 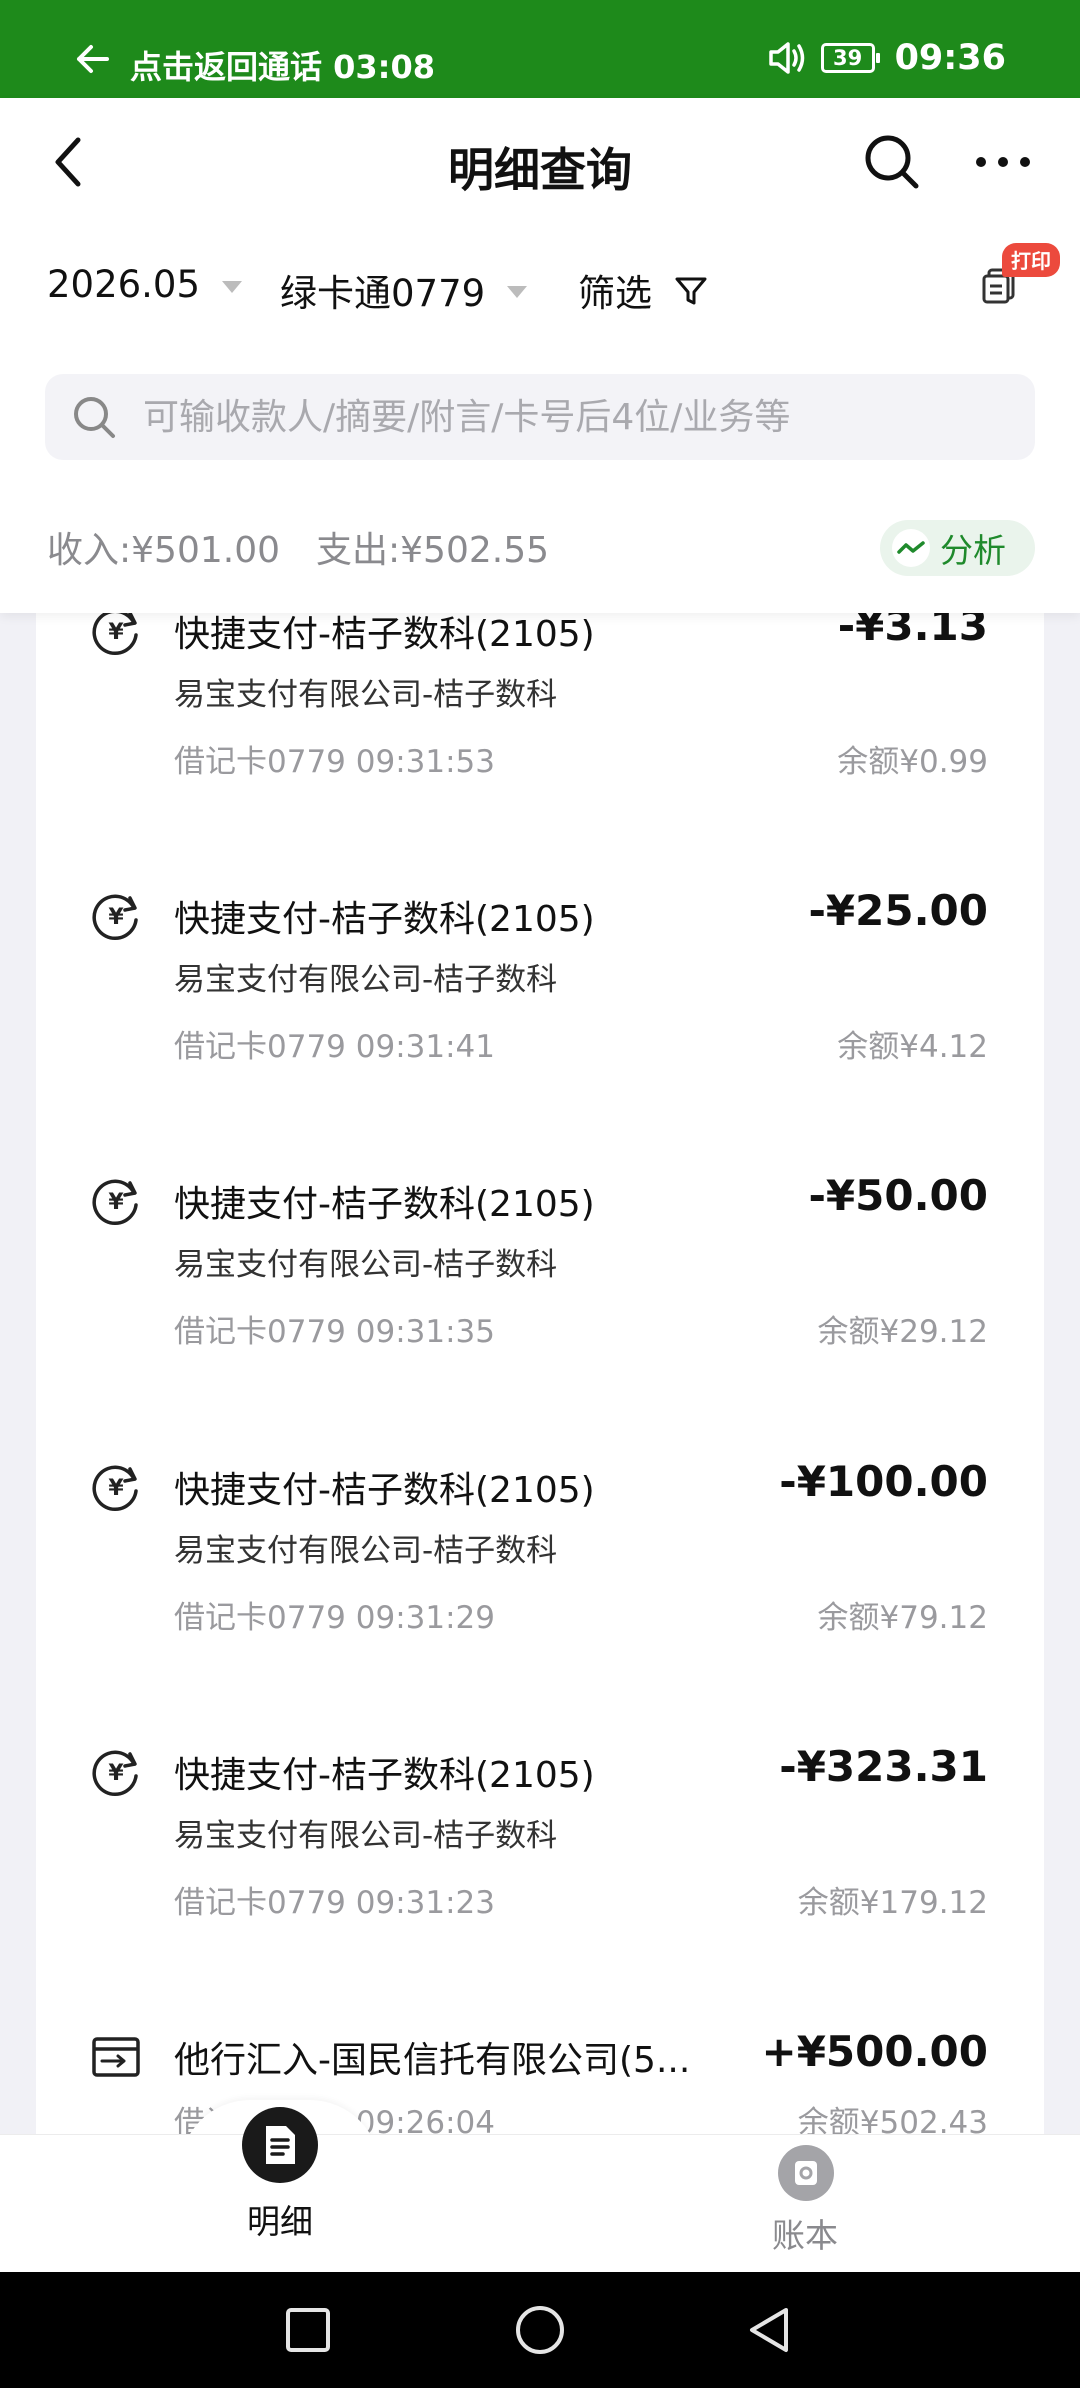 What do you see at coordinates (950, 58) in the screenshot?
I see `clock: 09:36` at bounding box center [950, 58].